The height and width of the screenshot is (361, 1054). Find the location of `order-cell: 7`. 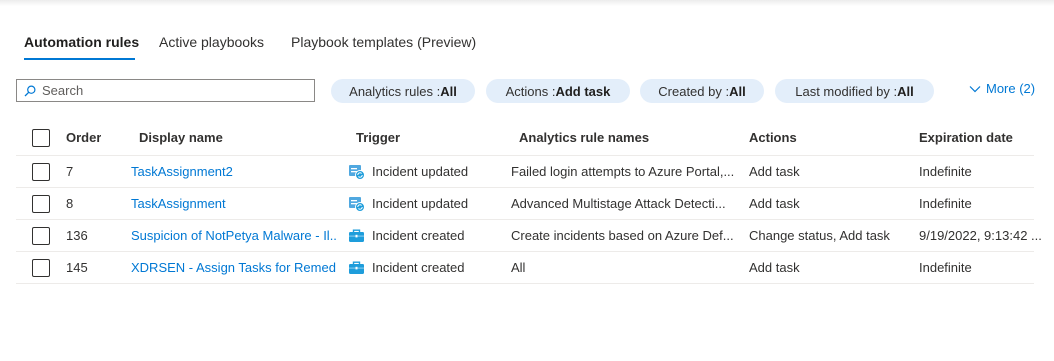

order-cell: 7 is located at coordinates (70, 171).